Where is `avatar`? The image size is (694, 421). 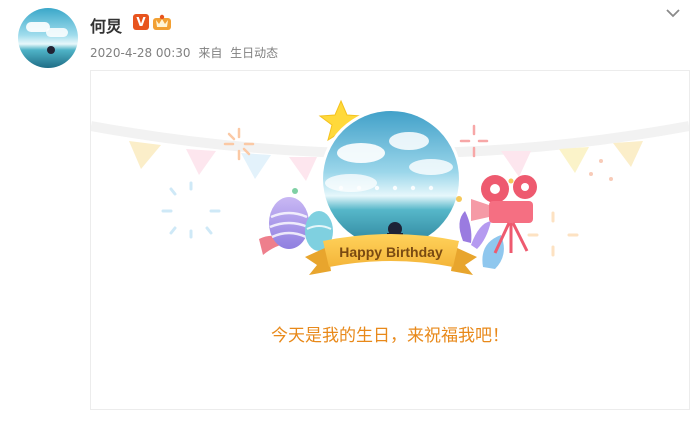
avatar is located at coordinates (48, 38).